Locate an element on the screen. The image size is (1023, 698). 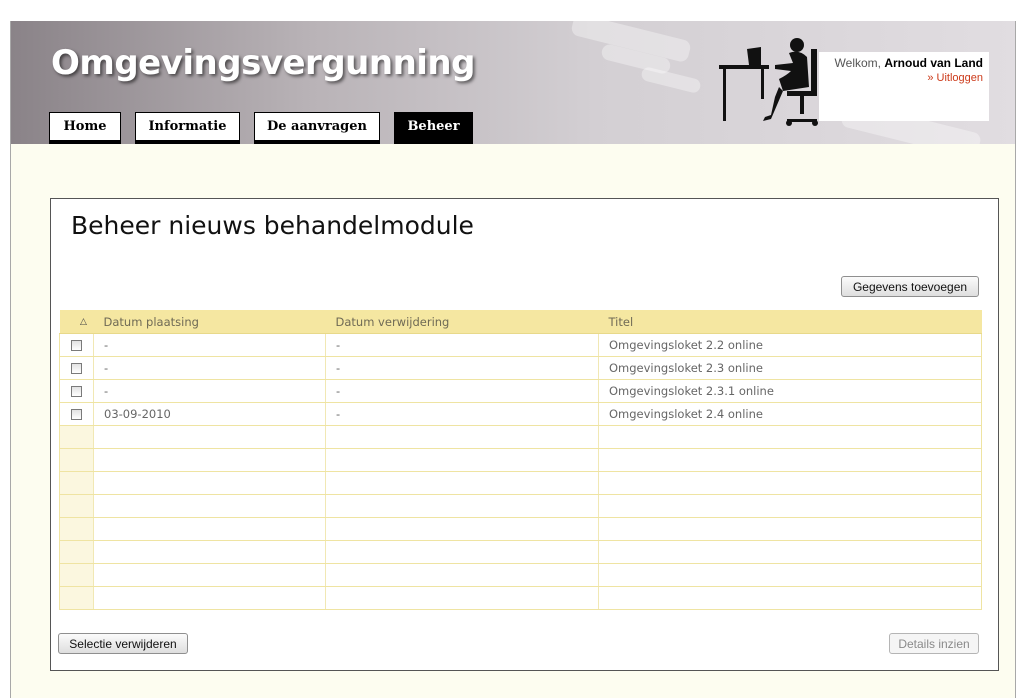
tab-beheer: Beheer is located at coordinates (433, 128).